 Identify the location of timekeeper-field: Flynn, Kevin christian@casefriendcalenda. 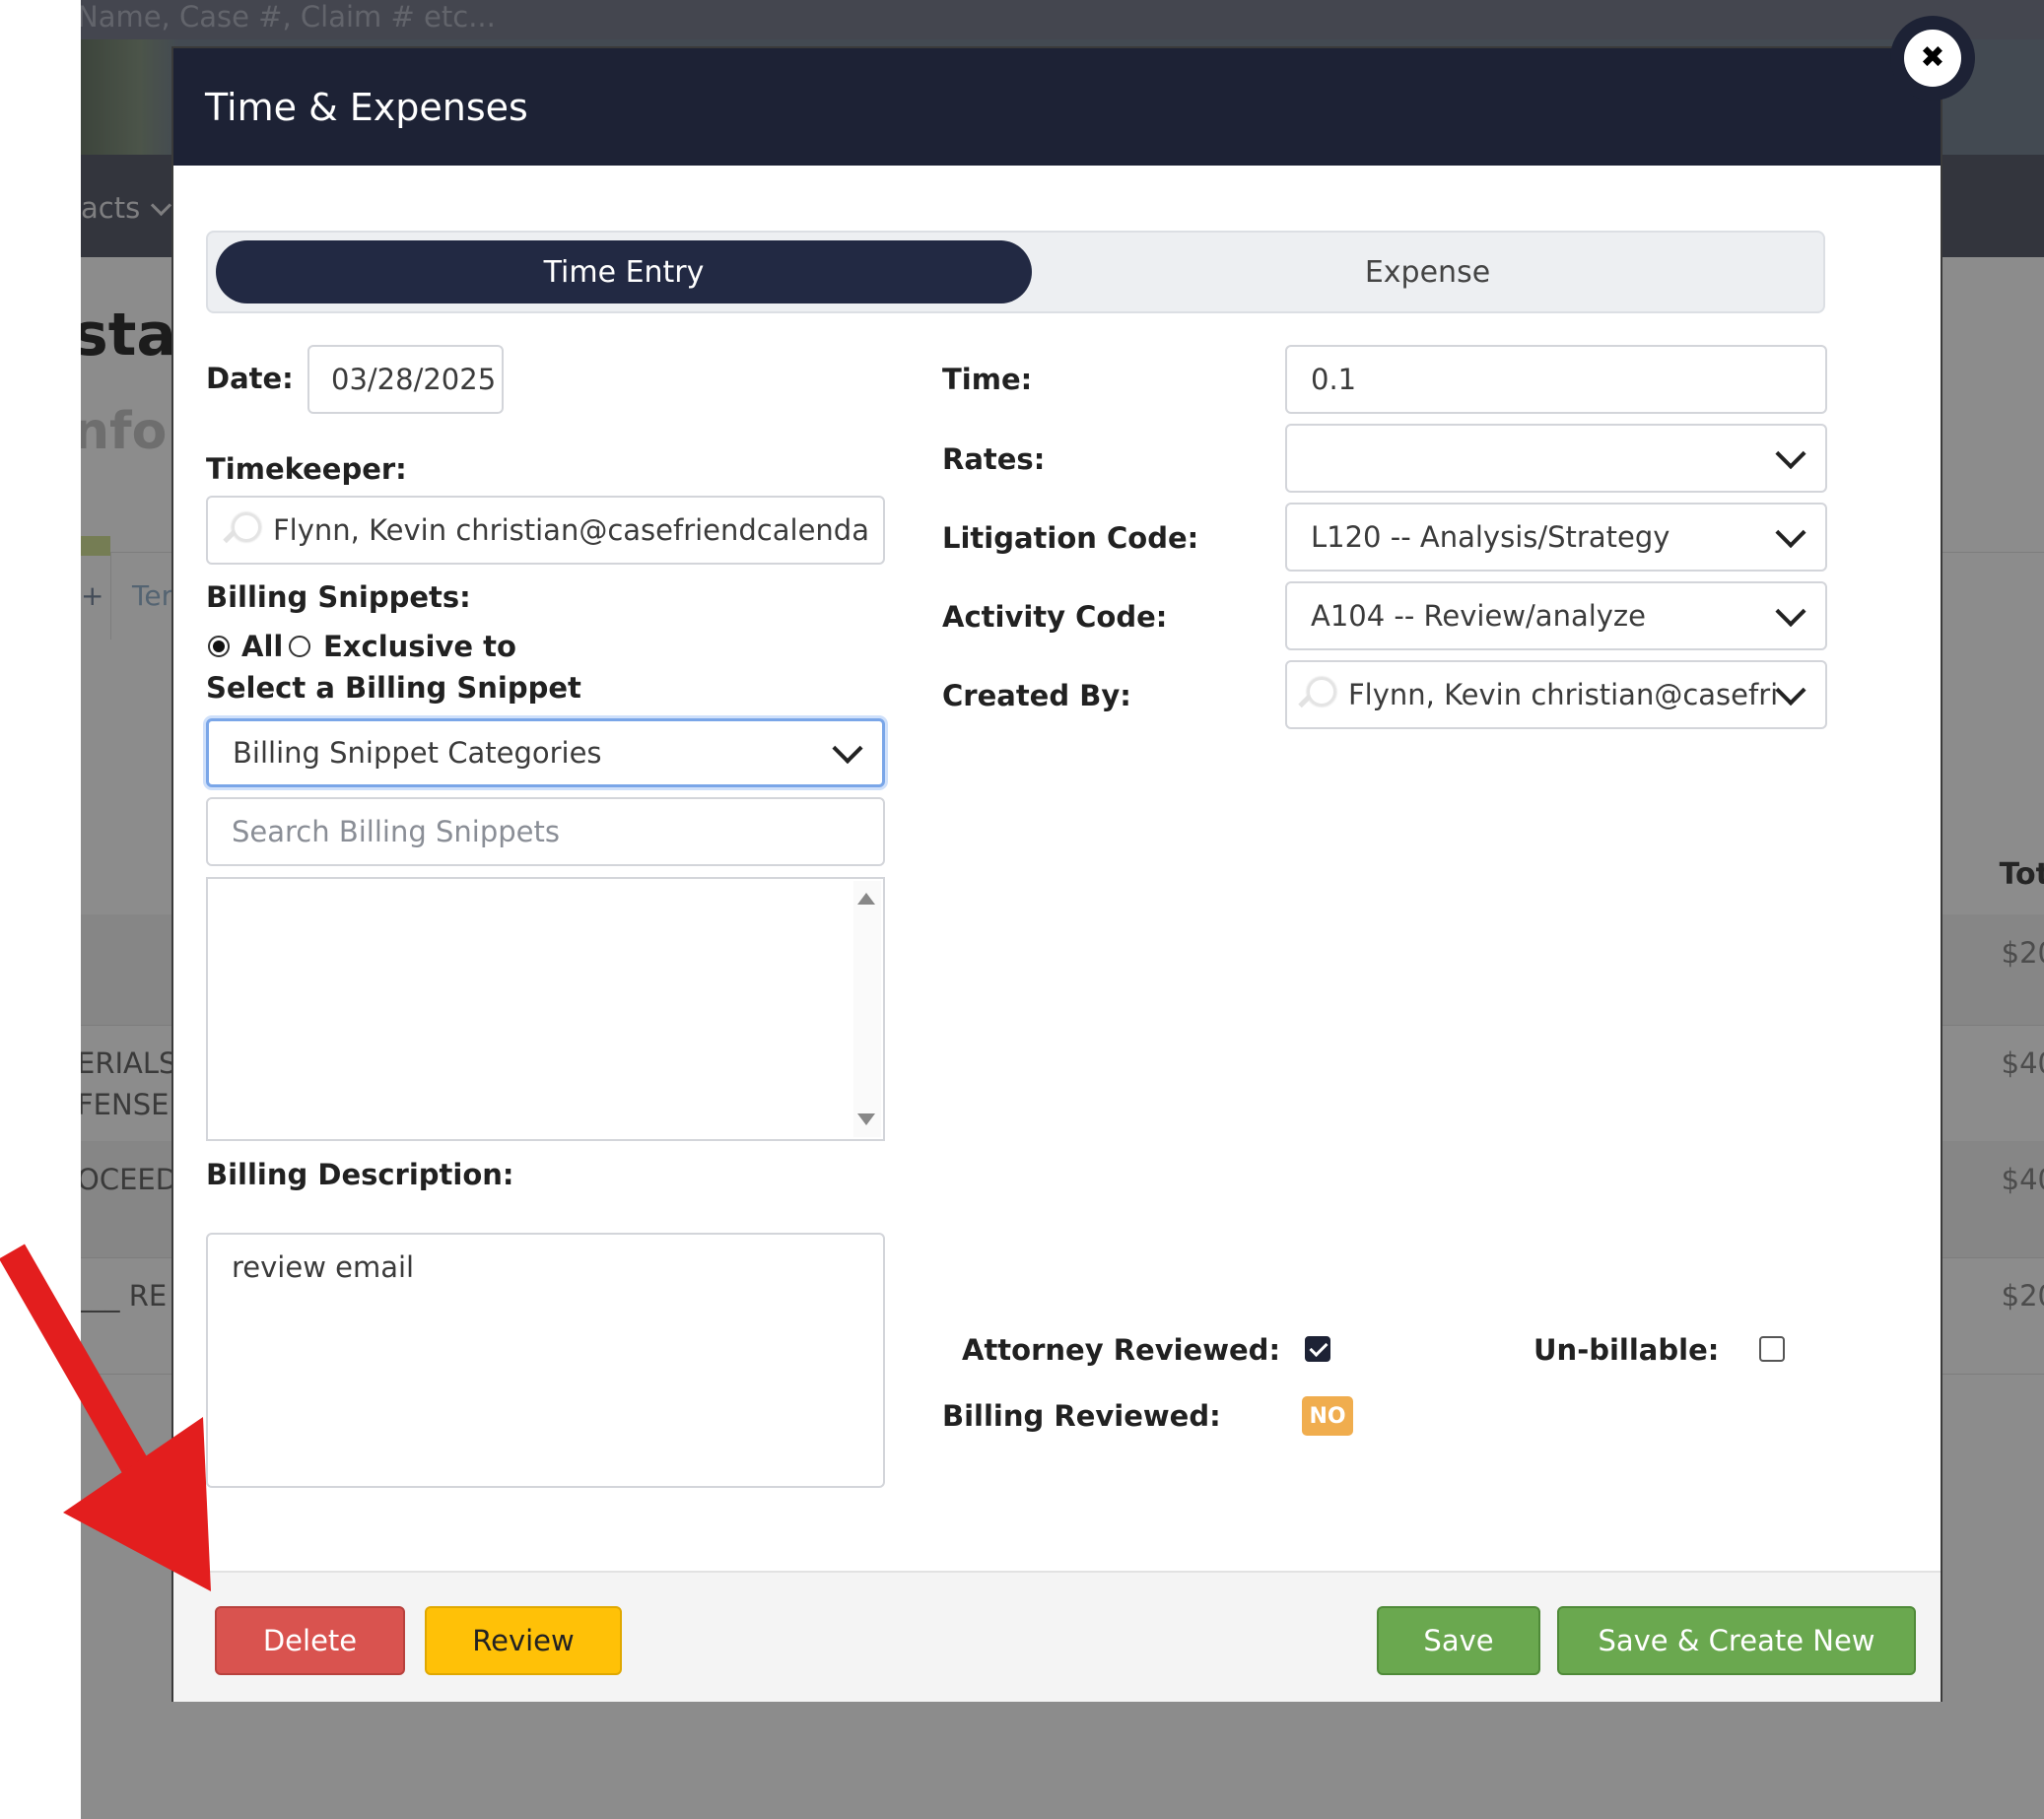
(545, 530).